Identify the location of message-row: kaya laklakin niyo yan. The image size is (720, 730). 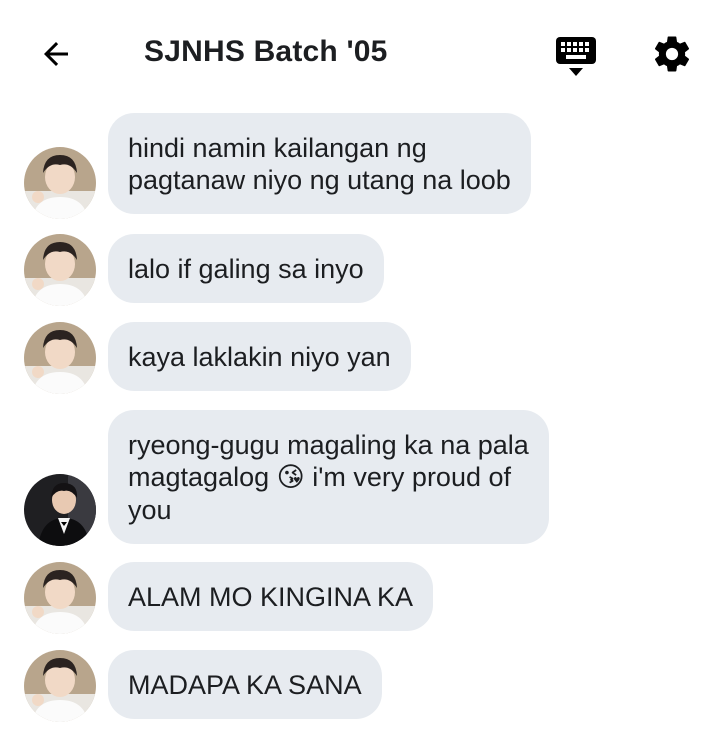
(360, 358).